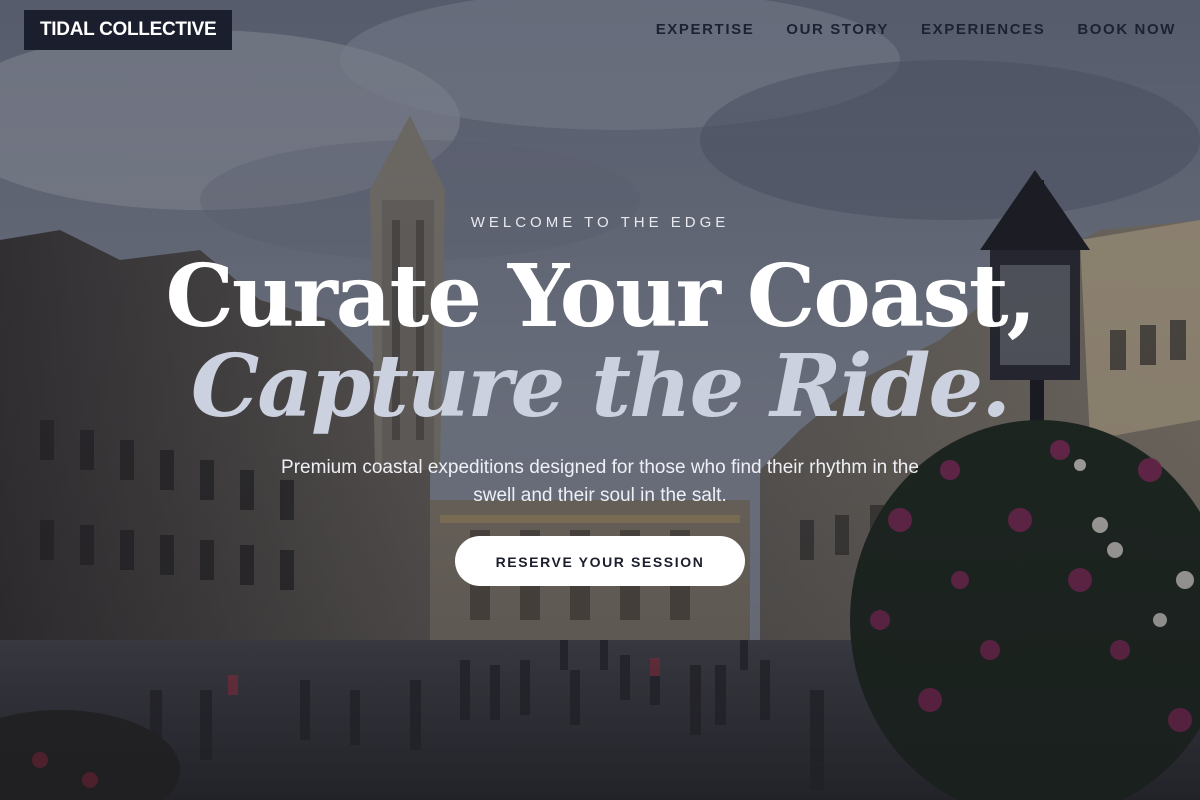  Describe the element at coordinates (705, 30) in the screenshot. I see `nav-item-expertise: EXPERTISE` at that location.